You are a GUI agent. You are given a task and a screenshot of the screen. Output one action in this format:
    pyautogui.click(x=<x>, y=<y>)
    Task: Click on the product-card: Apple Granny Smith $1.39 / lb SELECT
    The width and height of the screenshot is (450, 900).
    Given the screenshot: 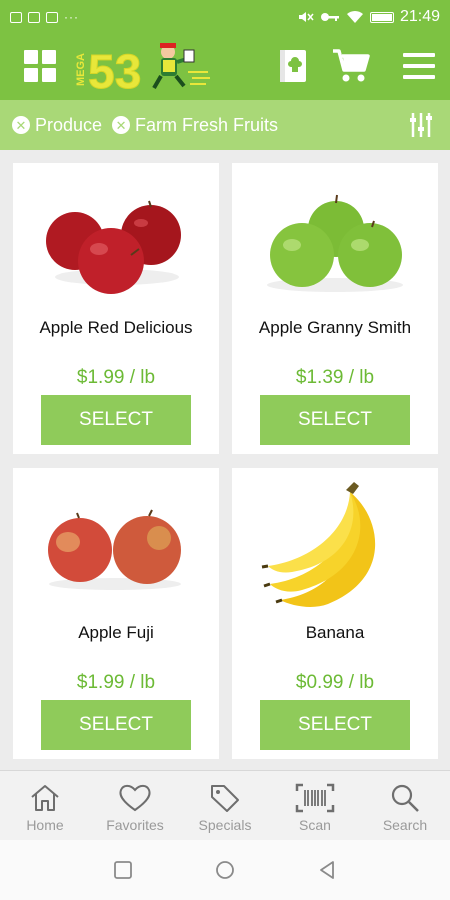 What is the action you would take?
    pyautogui.click(x=335, y=308)
    